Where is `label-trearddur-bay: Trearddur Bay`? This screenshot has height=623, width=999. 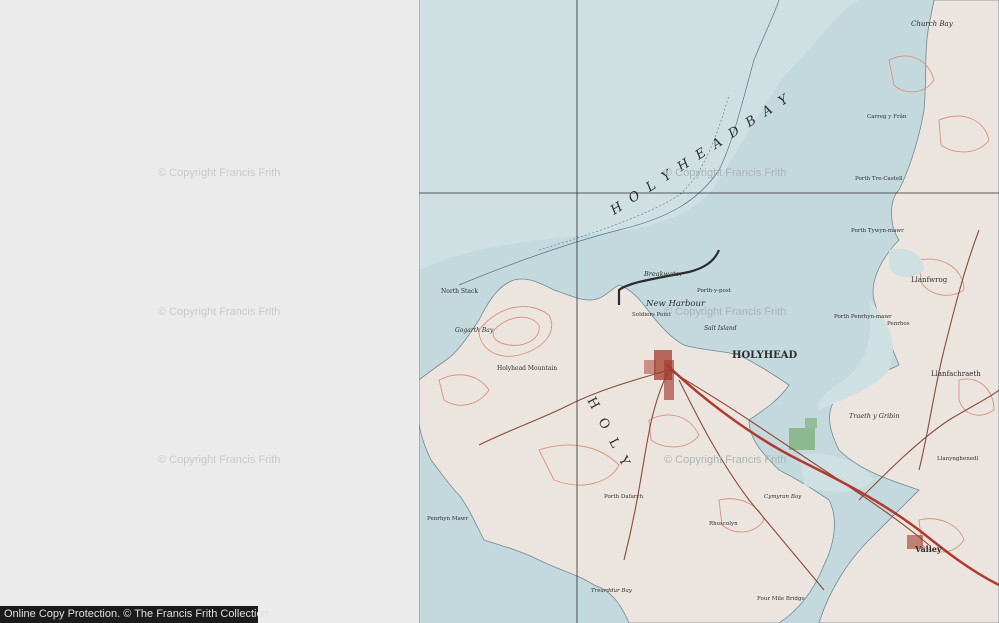
label-trearddur-bay: Trearddur Bay is located at coordinates (612, 591).